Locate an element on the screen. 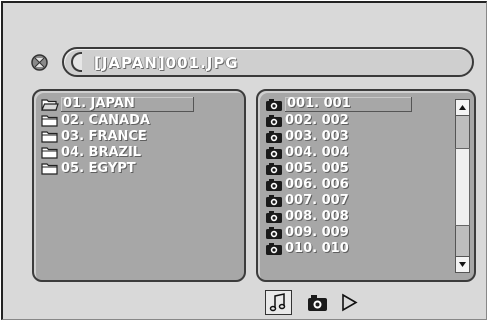 This screenshot has width=490, height=321. music-note-icon is located at coordinates (277, 302).